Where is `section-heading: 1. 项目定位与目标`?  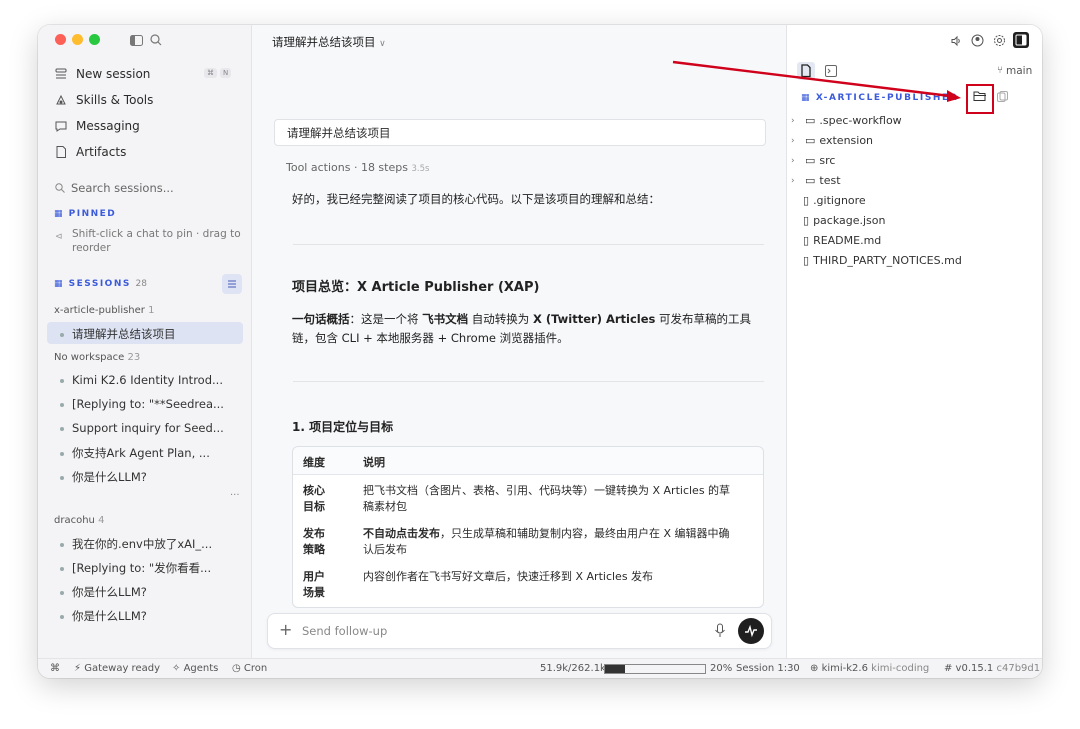
section-heading: 1. 项目定位与目标 is located at coordinates (343, 427).